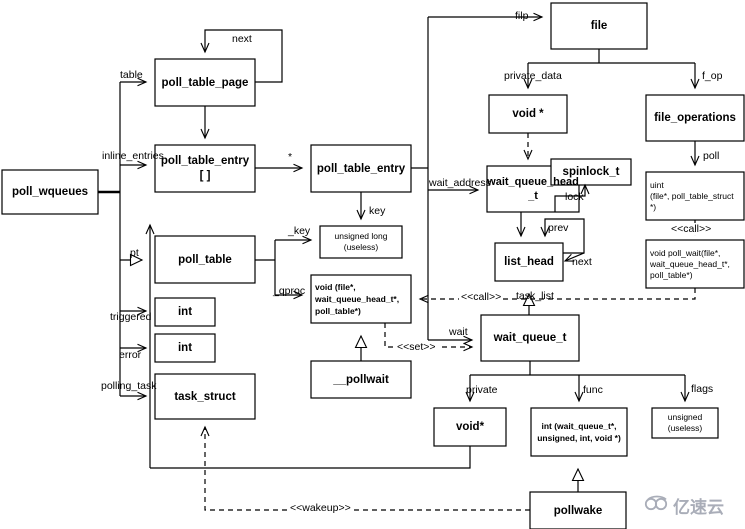  What do you see at coordinates (361, 299) in the screenshot?
I see `node-qproc-signature` at bounding box center [361, 299].